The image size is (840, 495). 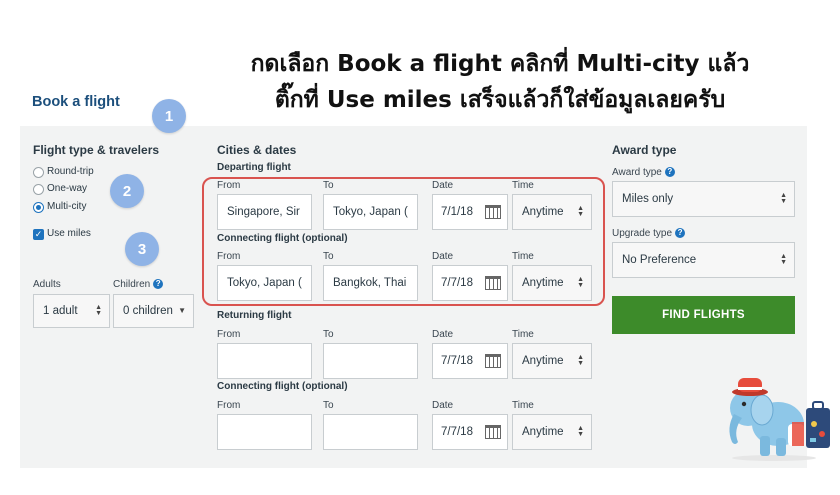 I want to click on segment-3-from-label: From, so click(x=229, y=334).